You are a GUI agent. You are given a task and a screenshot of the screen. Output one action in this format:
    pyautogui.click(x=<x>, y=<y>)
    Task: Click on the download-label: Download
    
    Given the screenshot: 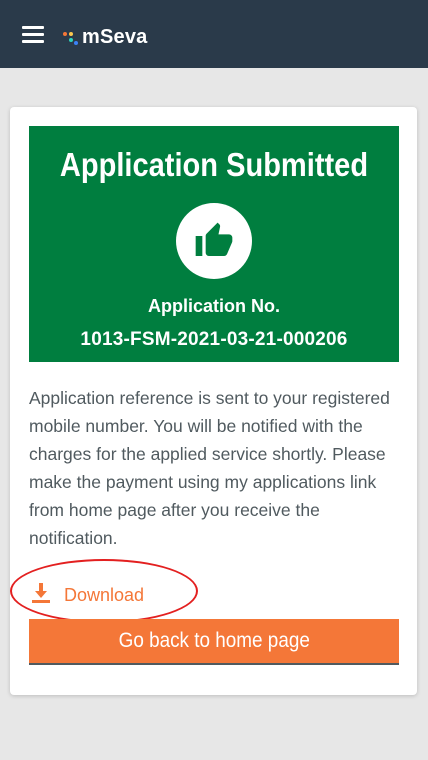 What is the action you would take?
    pyautogui.click(x=104, y=594)
    